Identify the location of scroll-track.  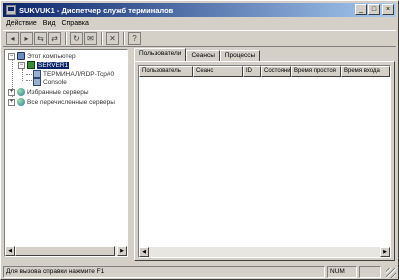
(264, 252).